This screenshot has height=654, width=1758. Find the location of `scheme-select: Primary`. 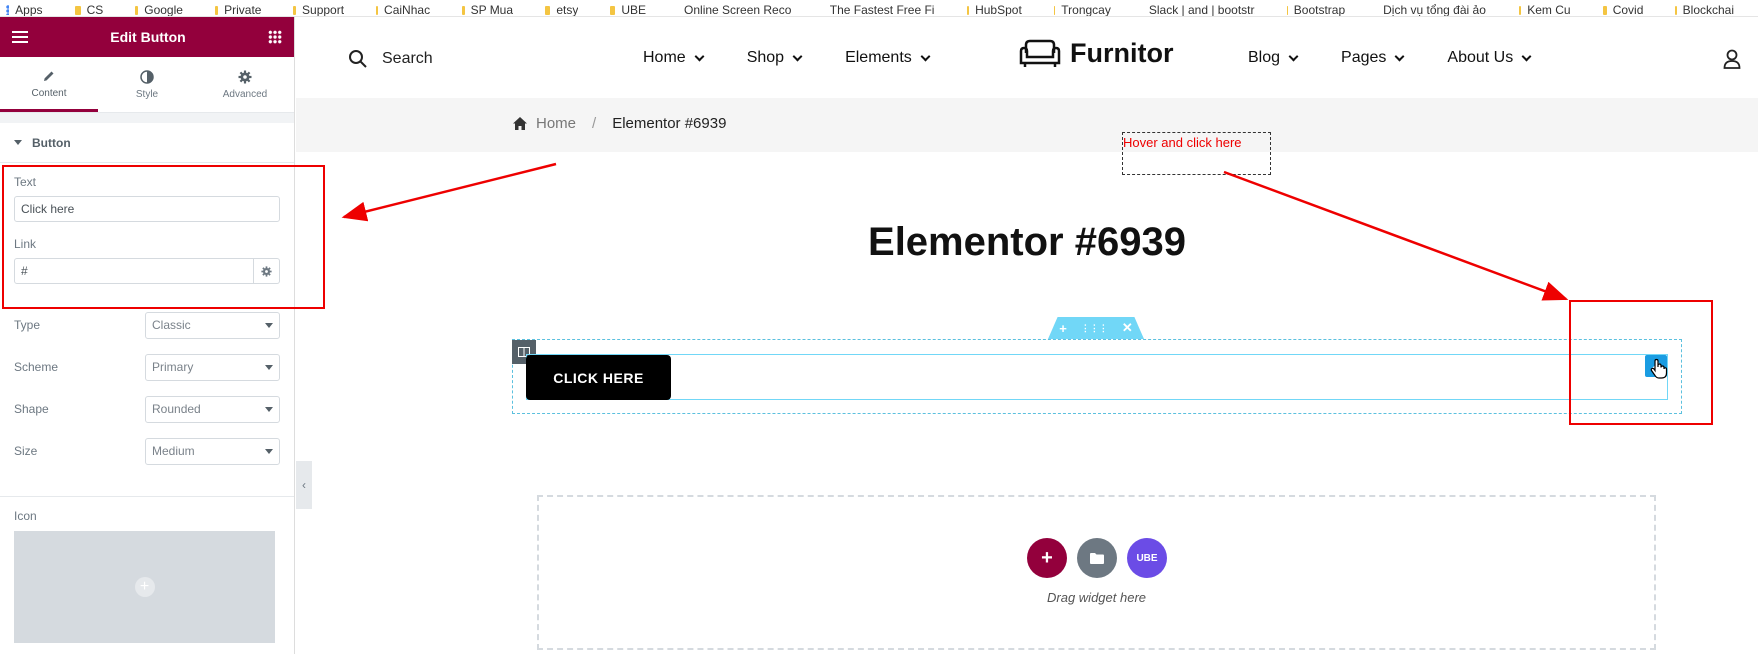

scheme-select: Primary is located at coordinates (212, 367).